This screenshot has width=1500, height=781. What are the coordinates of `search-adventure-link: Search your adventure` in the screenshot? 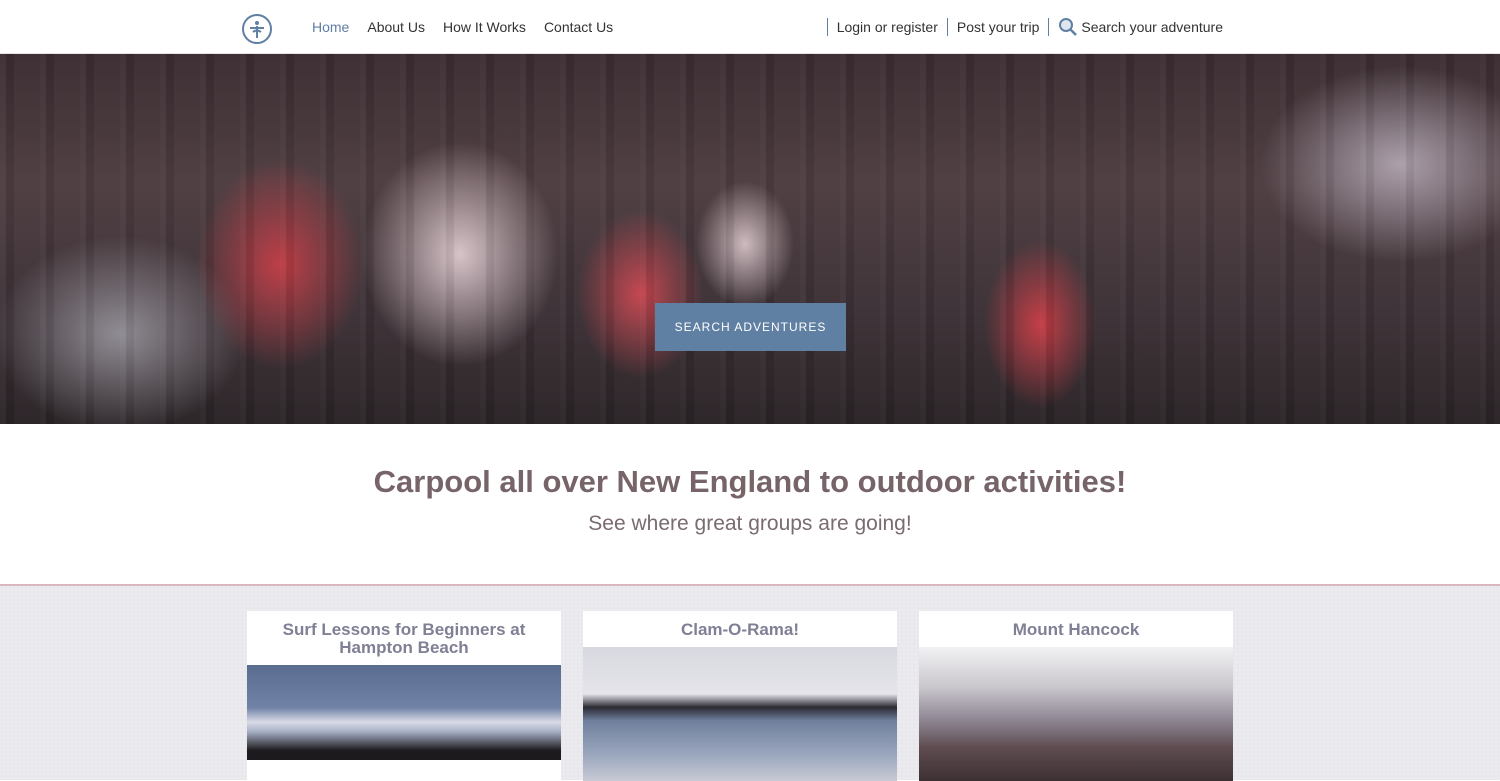 It's located at (1140, 27).